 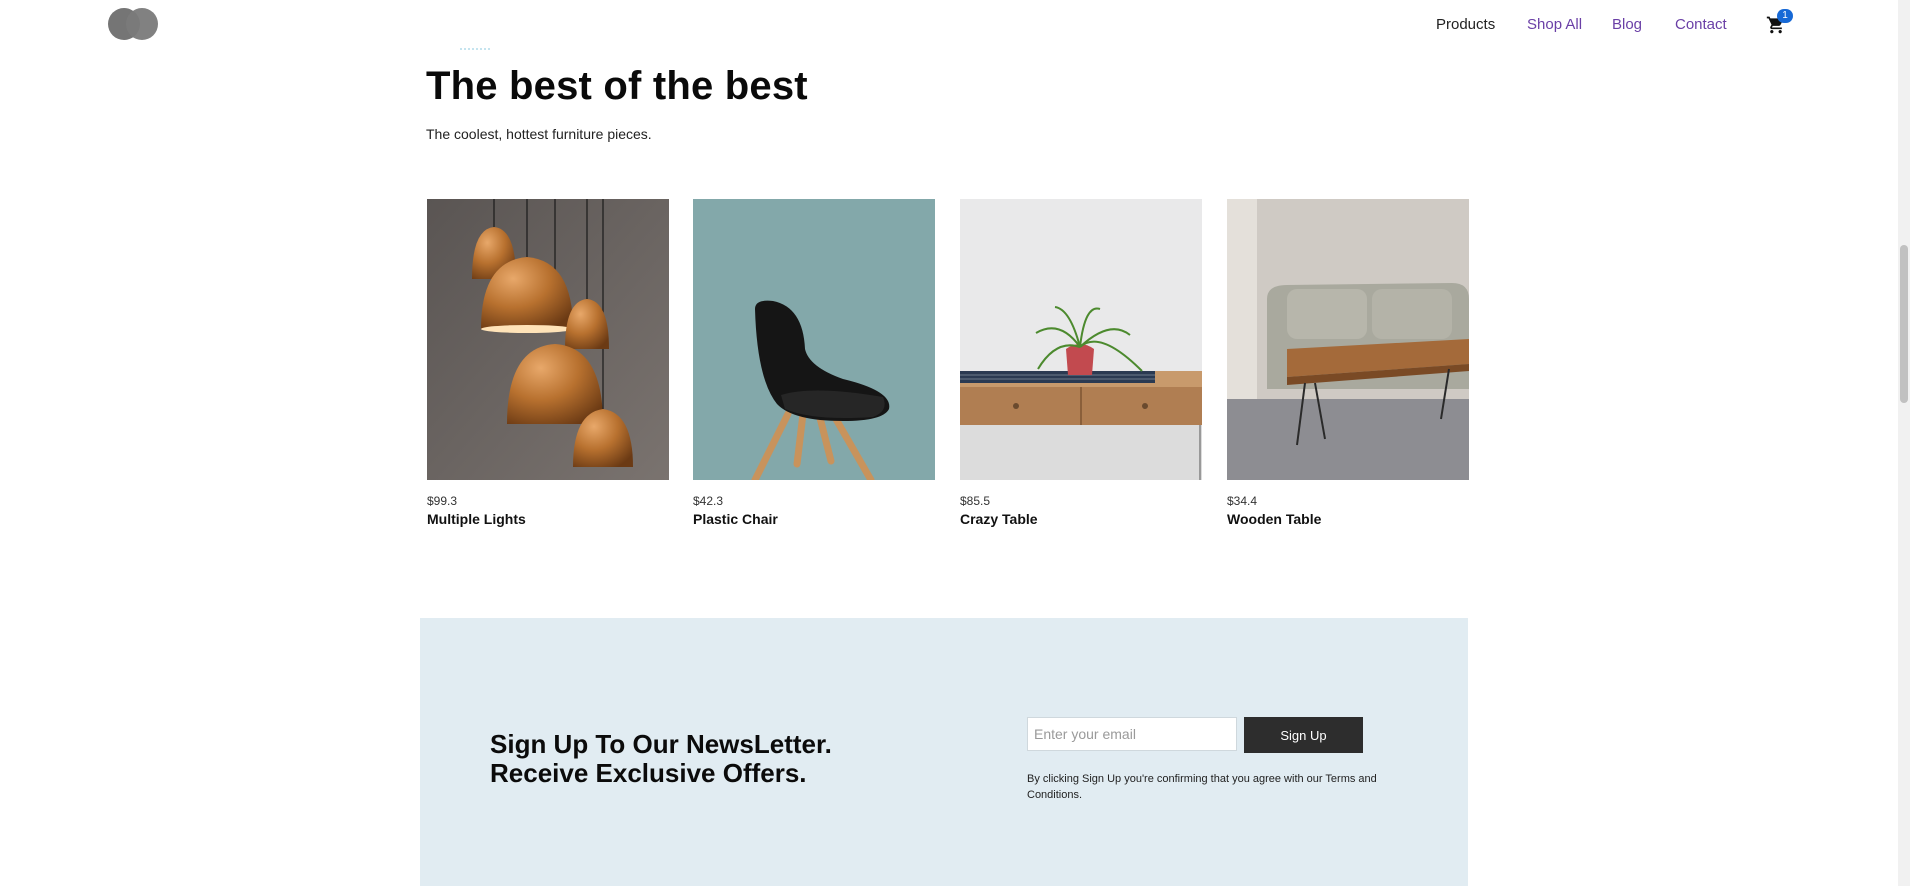 I want to click on product-card: $99.3 Multiple Lights, so click(x=548, y=363).